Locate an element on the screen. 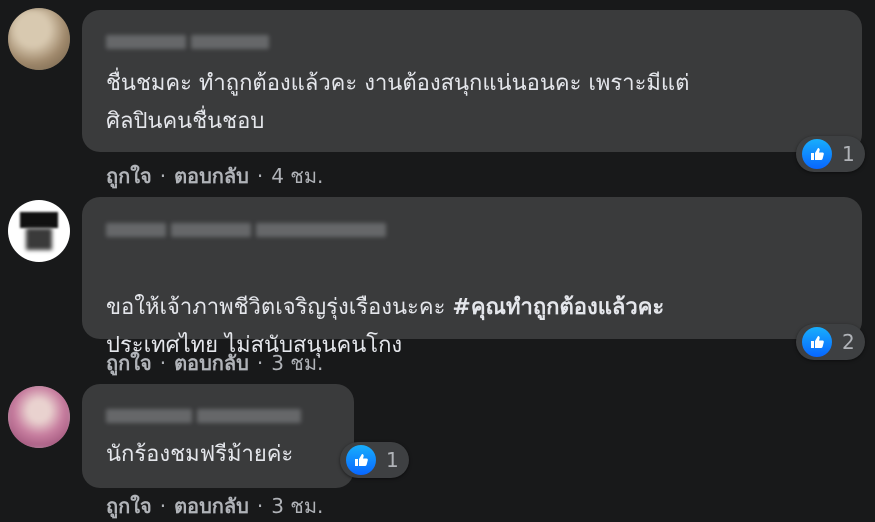  comment-text-line1: ขอให้เจ้าภาพชีวิตเจริญรุ่งเรืองนะคะ is located at coordinates (279, 307).